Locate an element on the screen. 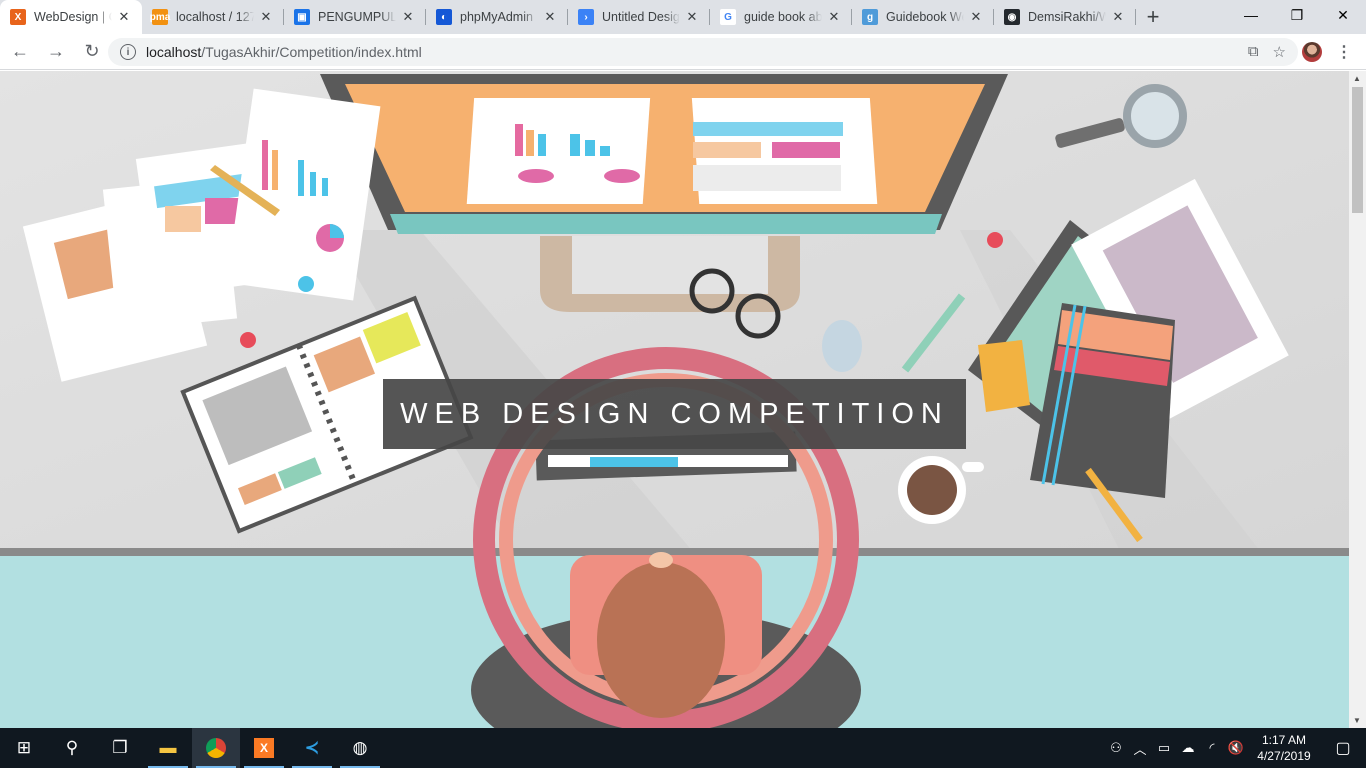 The image size is (1366, 768). tab-favicon-icon: X is located at coordinates (18, 17).